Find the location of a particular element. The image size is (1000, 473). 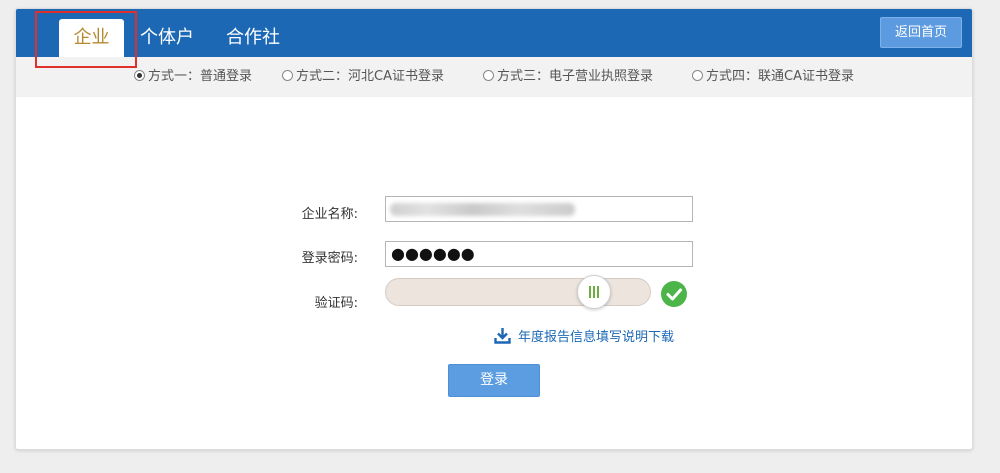

download-link-label: 年度报告信息填写说明下载 is located at coordinates (596, 337).